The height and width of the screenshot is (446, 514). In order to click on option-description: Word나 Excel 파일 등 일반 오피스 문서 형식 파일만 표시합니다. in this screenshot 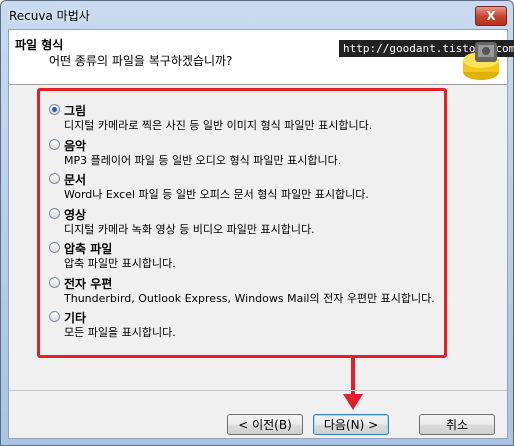, I will do `click(216, 194)`.